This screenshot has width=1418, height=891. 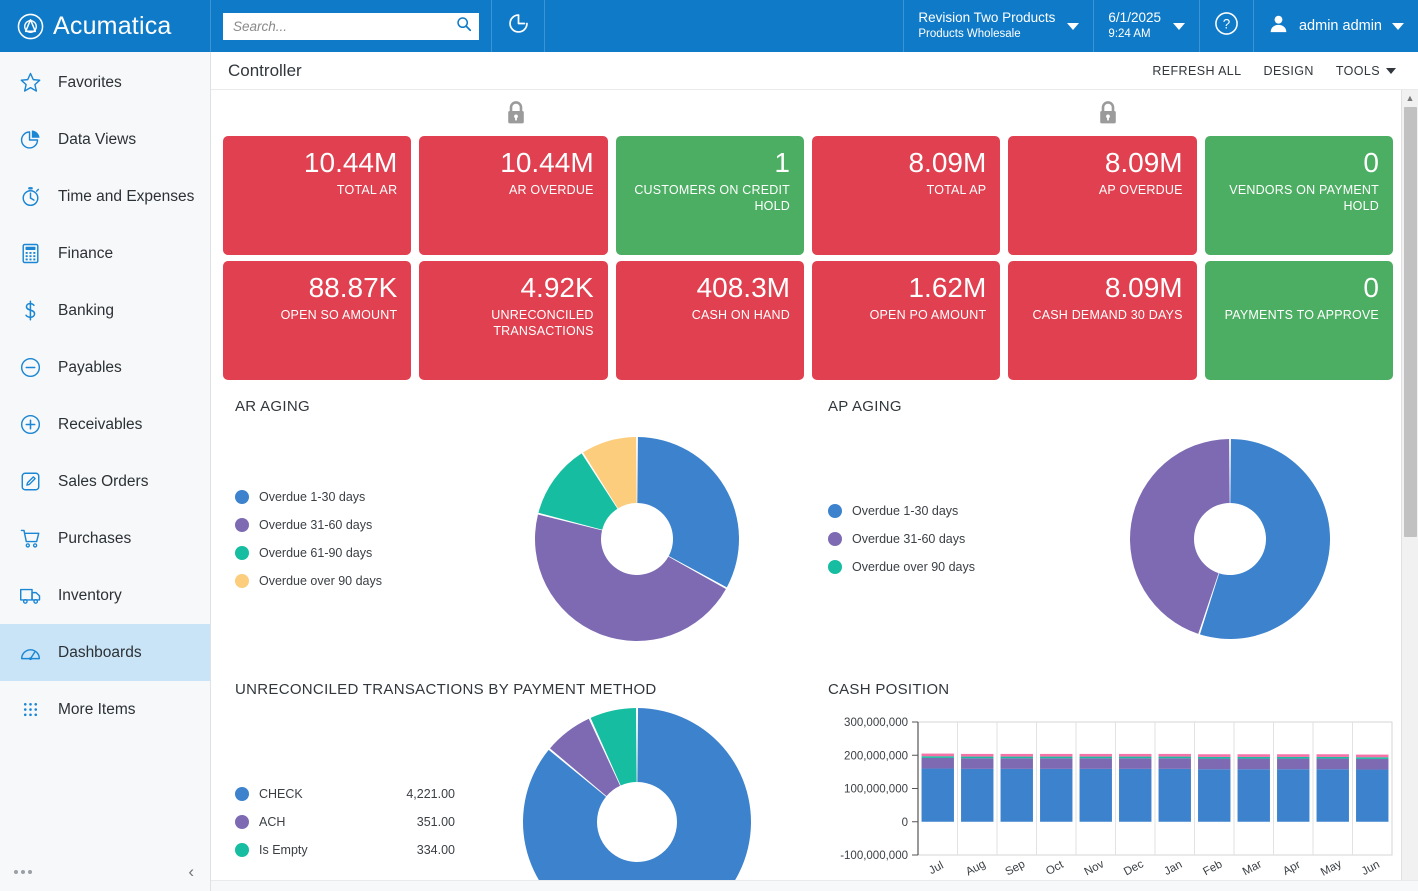 What do you see at coordinates (1289, 71) in the screenshot?
I see `design-button: DESIGN` at bounding box center [1289, 71].